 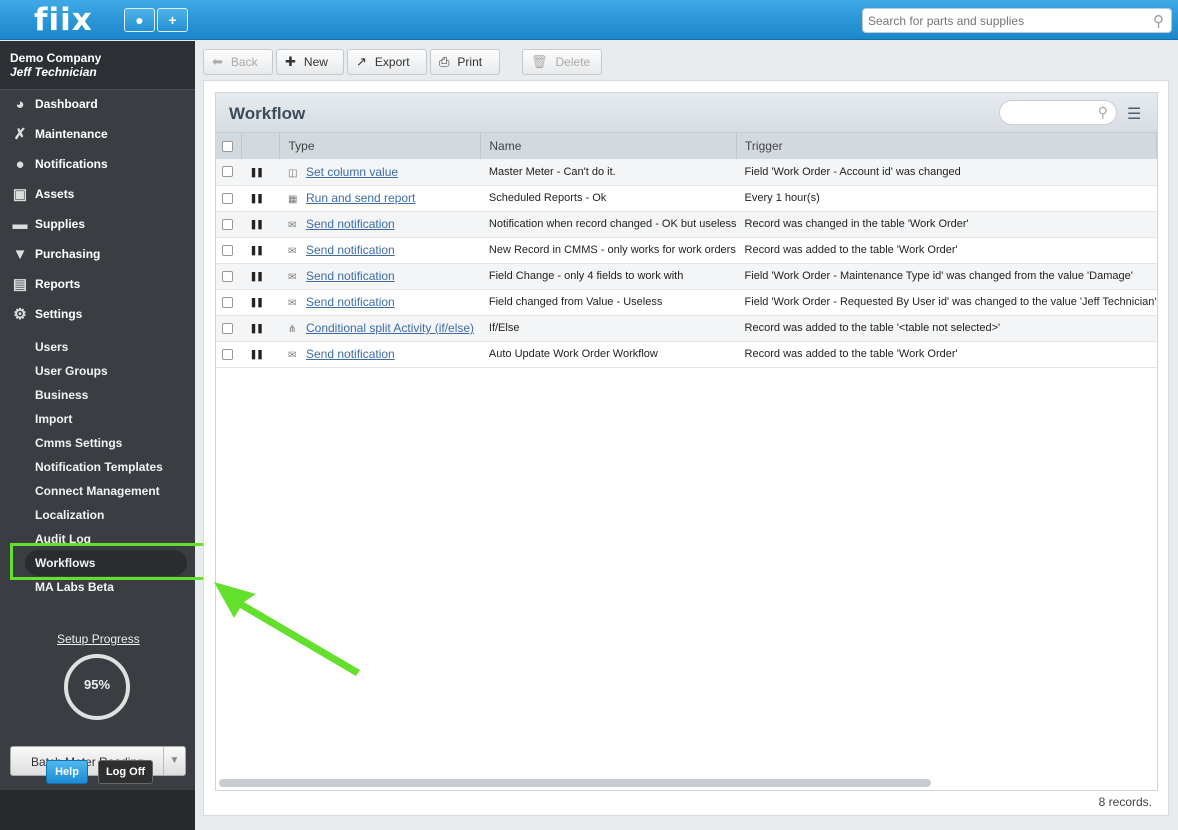 I want to click on workflow-search: ⚲, so click(x=1058, y=112).